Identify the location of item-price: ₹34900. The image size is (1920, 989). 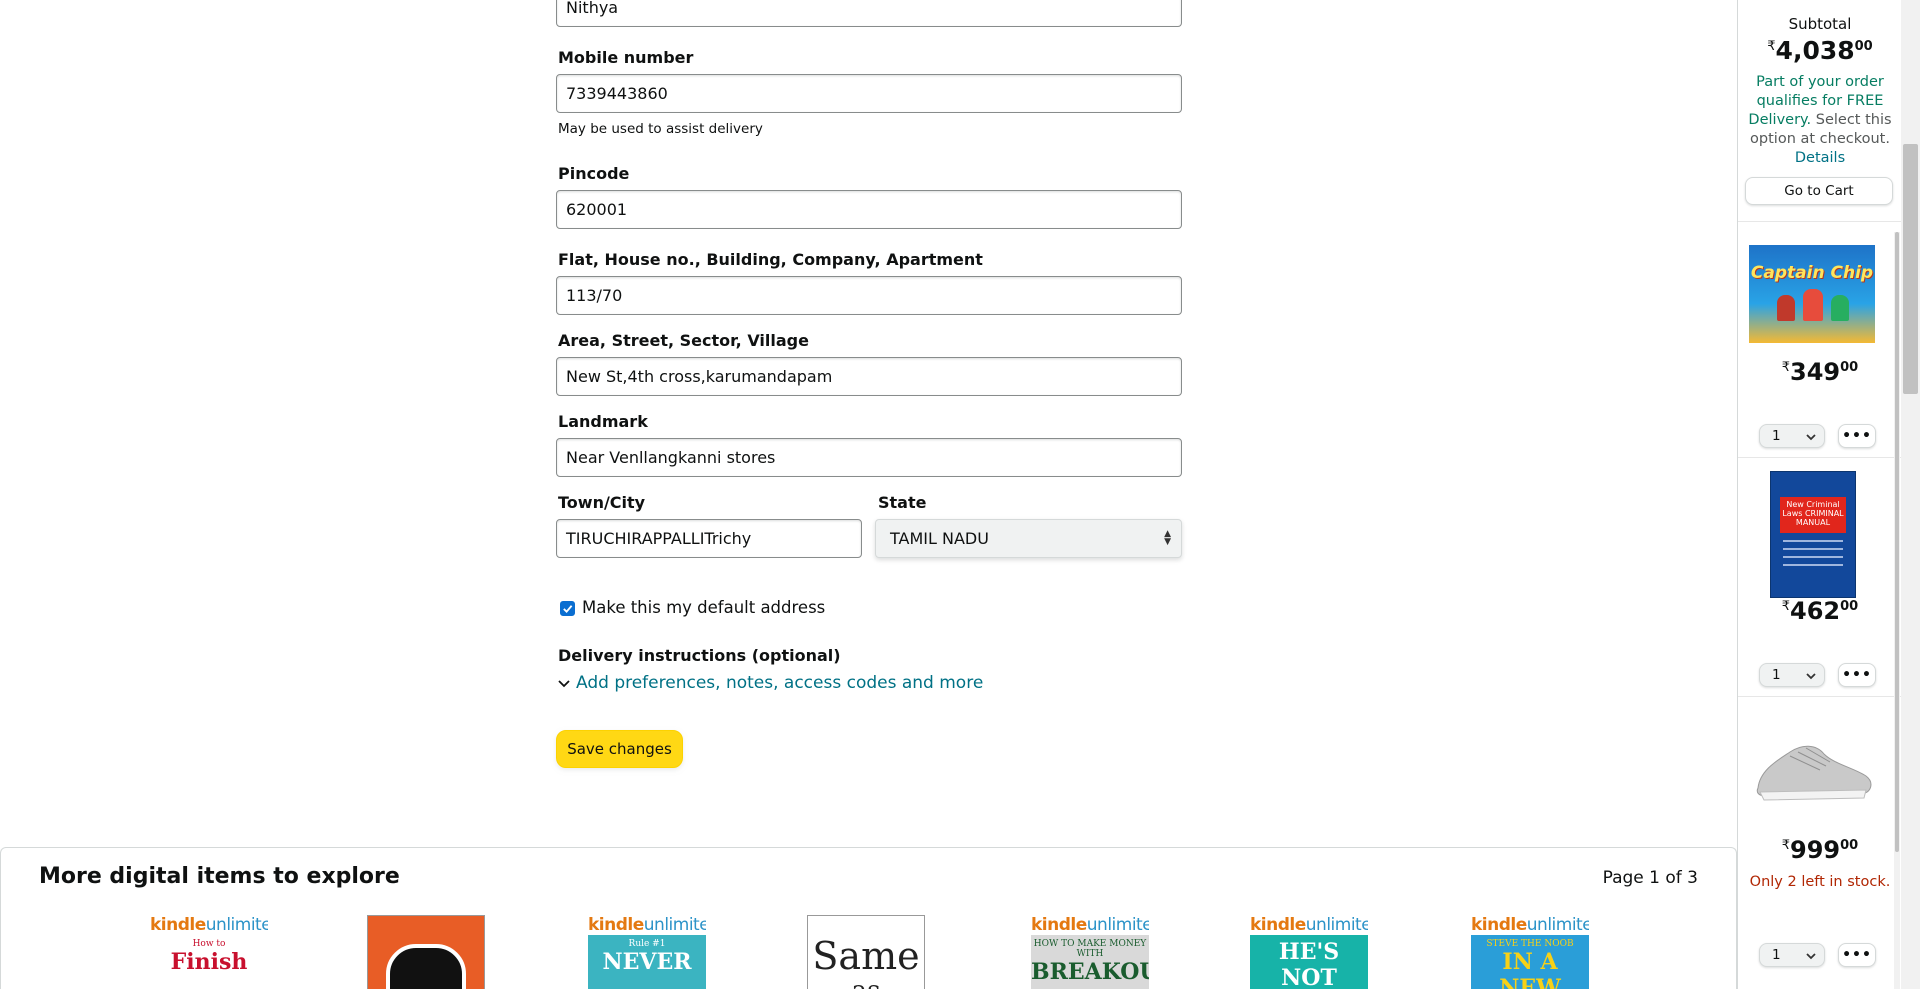
(1819, 372).